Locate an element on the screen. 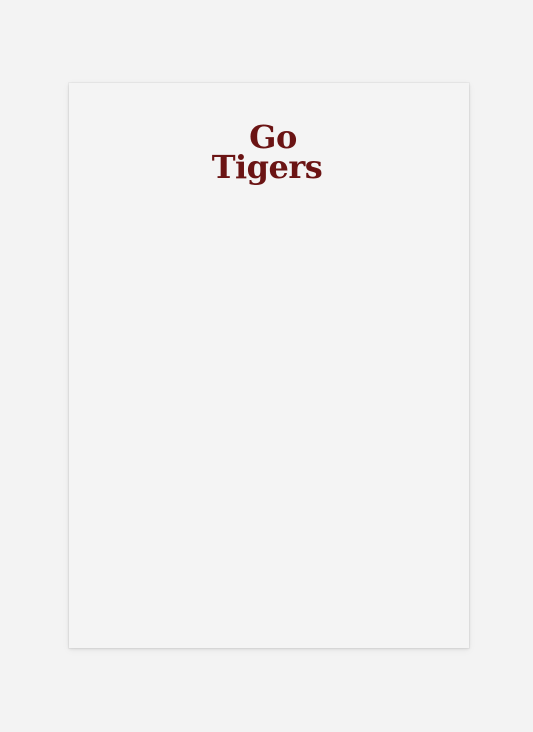 The width and height of the screenshot is (533, 732). go-tigers-logo: Go Tigers is located at coordinates (269, 152).